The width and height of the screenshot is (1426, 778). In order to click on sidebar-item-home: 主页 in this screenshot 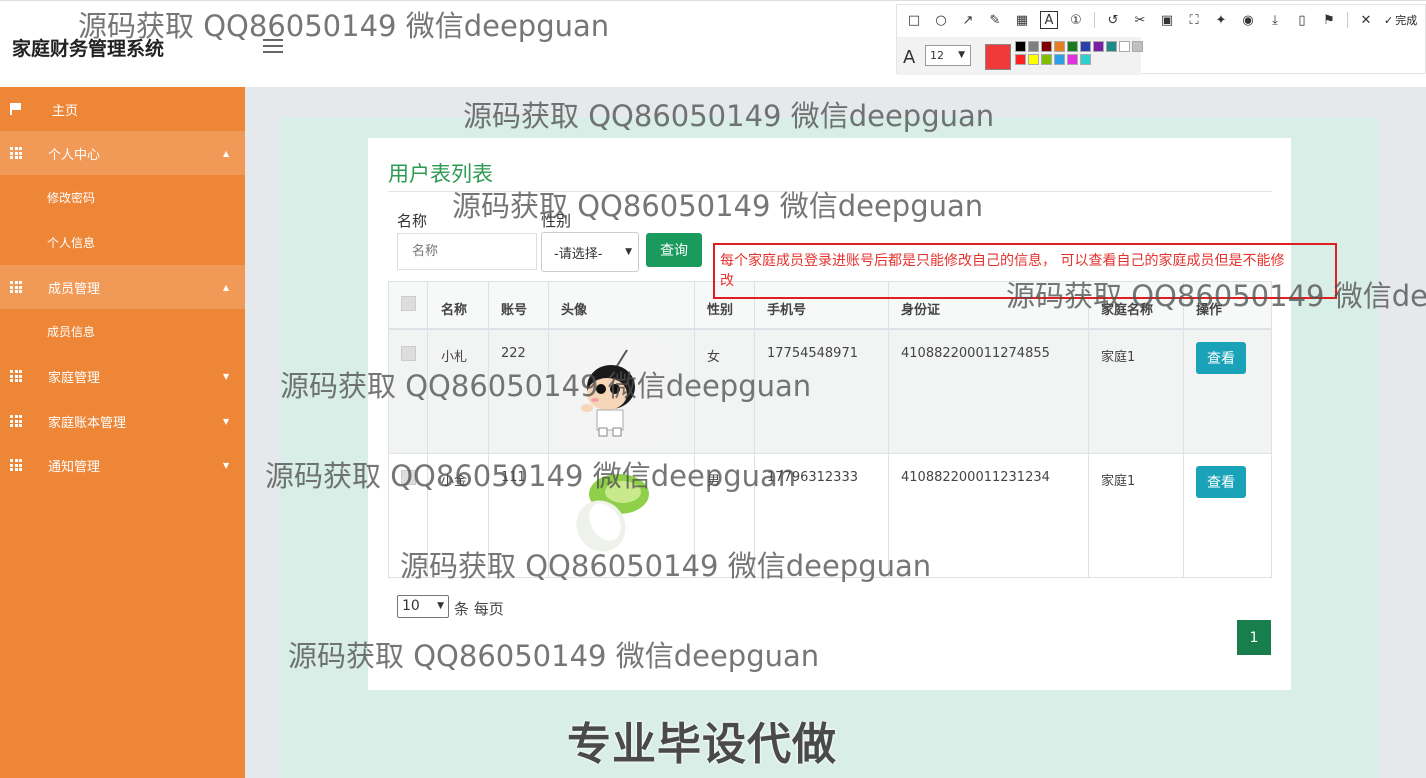, I will do `click(122, 109)`.